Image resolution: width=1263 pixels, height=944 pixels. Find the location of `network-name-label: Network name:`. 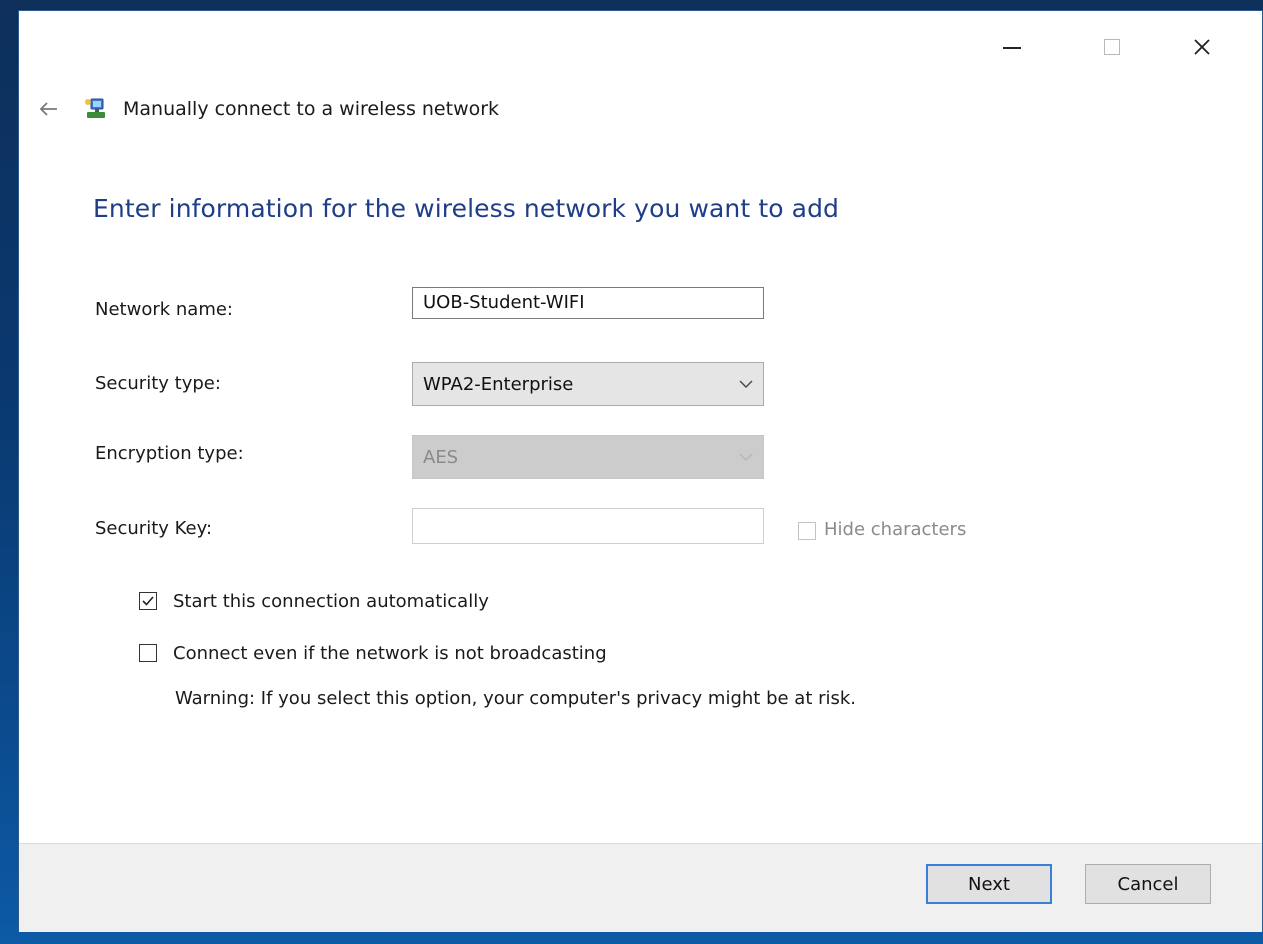

network-name-label: Network name: is located at coordinates (164, 309).